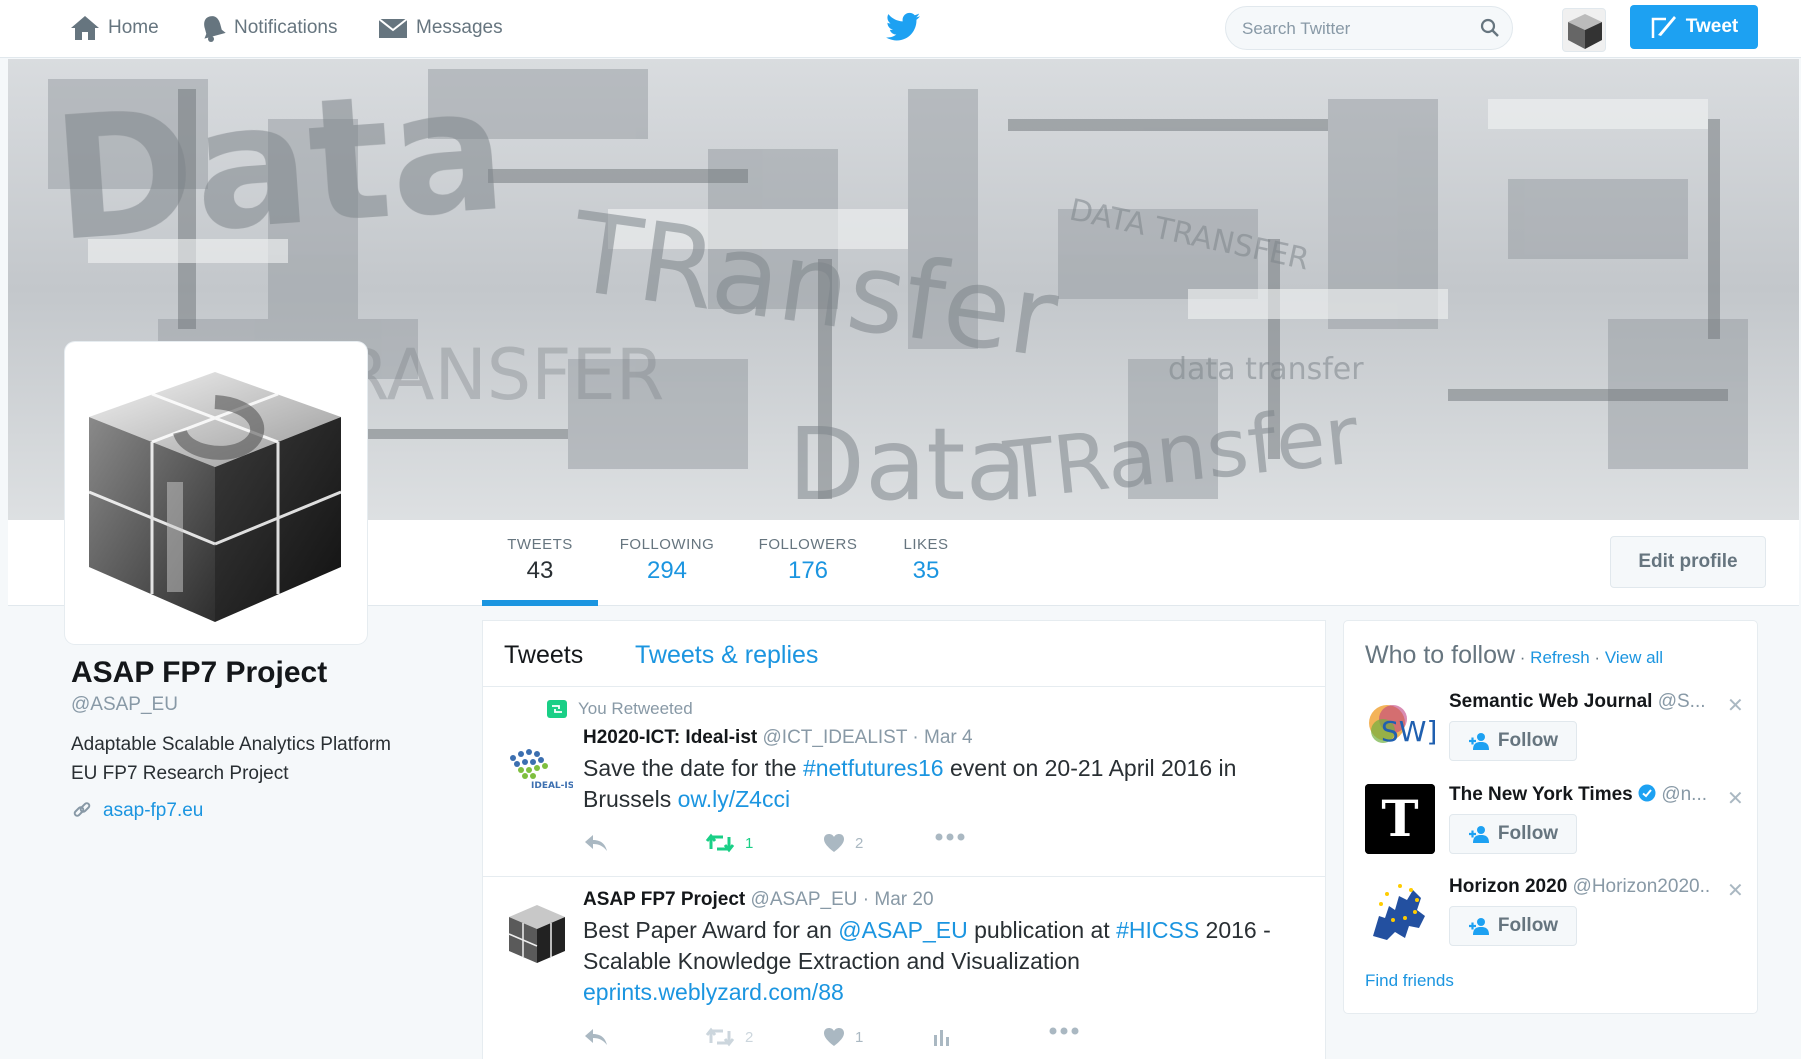 The width and height of the screenshot is (1801, 1059). Describe the element at coordinates (1541, 794) in the screenshot. I see `rec-display-name: The New York Times` at that location.